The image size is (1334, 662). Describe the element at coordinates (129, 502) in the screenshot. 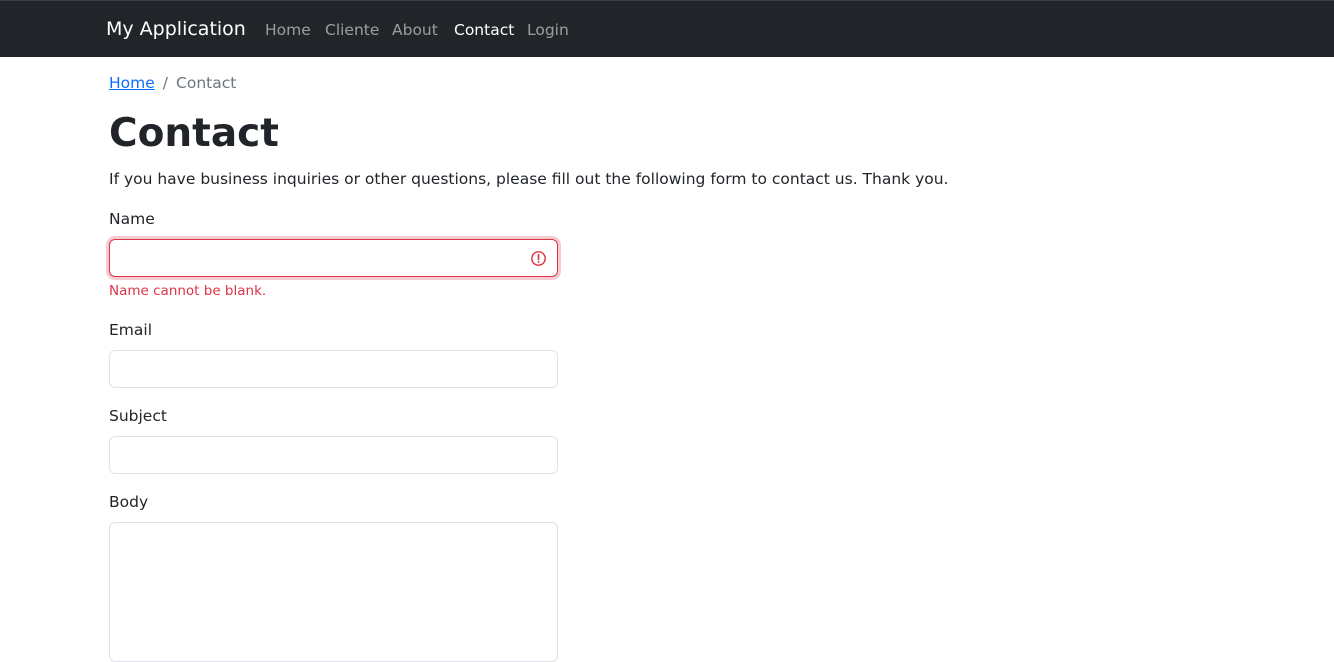

I see `body-label: Body` at that location.